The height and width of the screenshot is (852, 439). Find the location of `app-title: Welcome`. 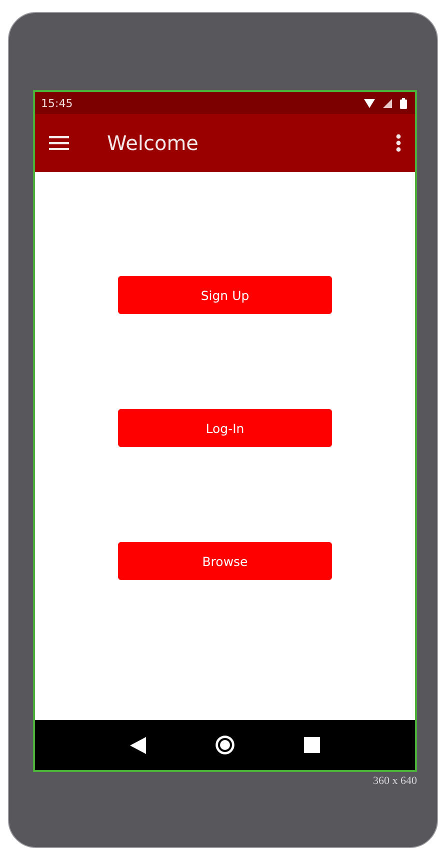

app-title: Welcome is located at coordinates (153, 143).